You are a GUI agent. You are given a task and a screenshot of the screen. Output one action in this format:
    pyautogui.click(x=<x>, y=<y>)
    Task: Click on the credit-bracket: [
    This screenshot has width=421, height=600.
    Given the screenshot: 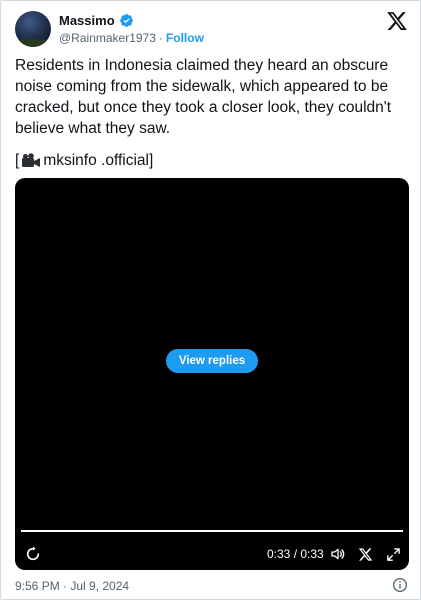 What is the action you would take?
    pyautogui.click(x=17, y=160)
    